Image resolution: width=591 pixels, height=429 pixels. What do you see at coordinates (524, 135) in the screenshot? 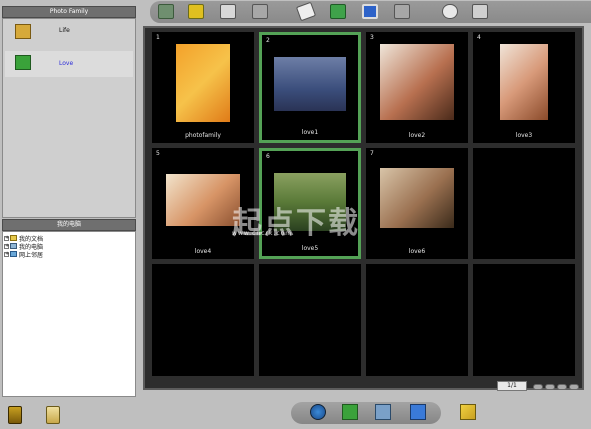
I see `photo-caption: love3` at bounding box center [524, 135].